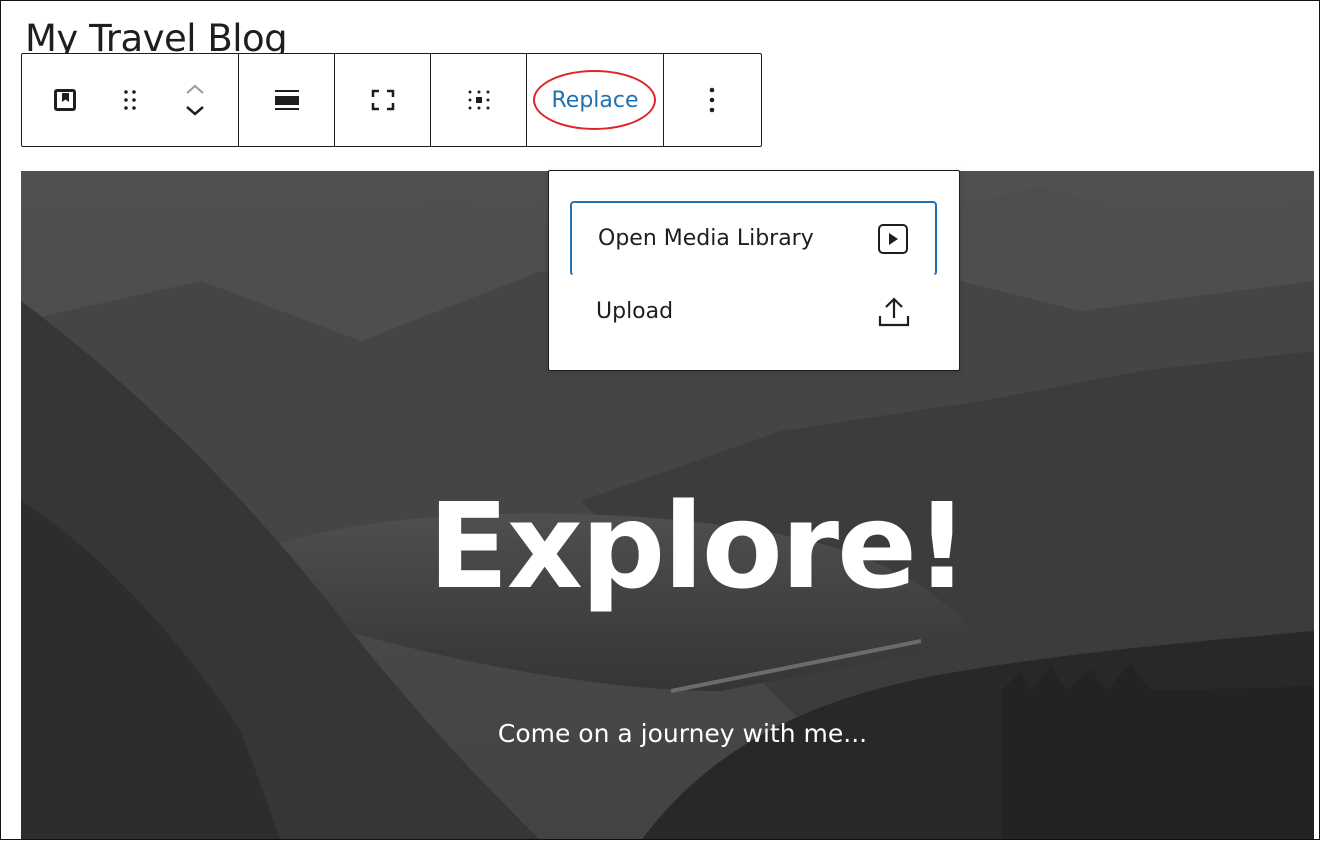 This screenshot has height=842, width=1322. What do you see at coordinates (706, 238) in the screenshot?
I see `menu-item-label: Open Media Library` at bounding box center [706, 238].